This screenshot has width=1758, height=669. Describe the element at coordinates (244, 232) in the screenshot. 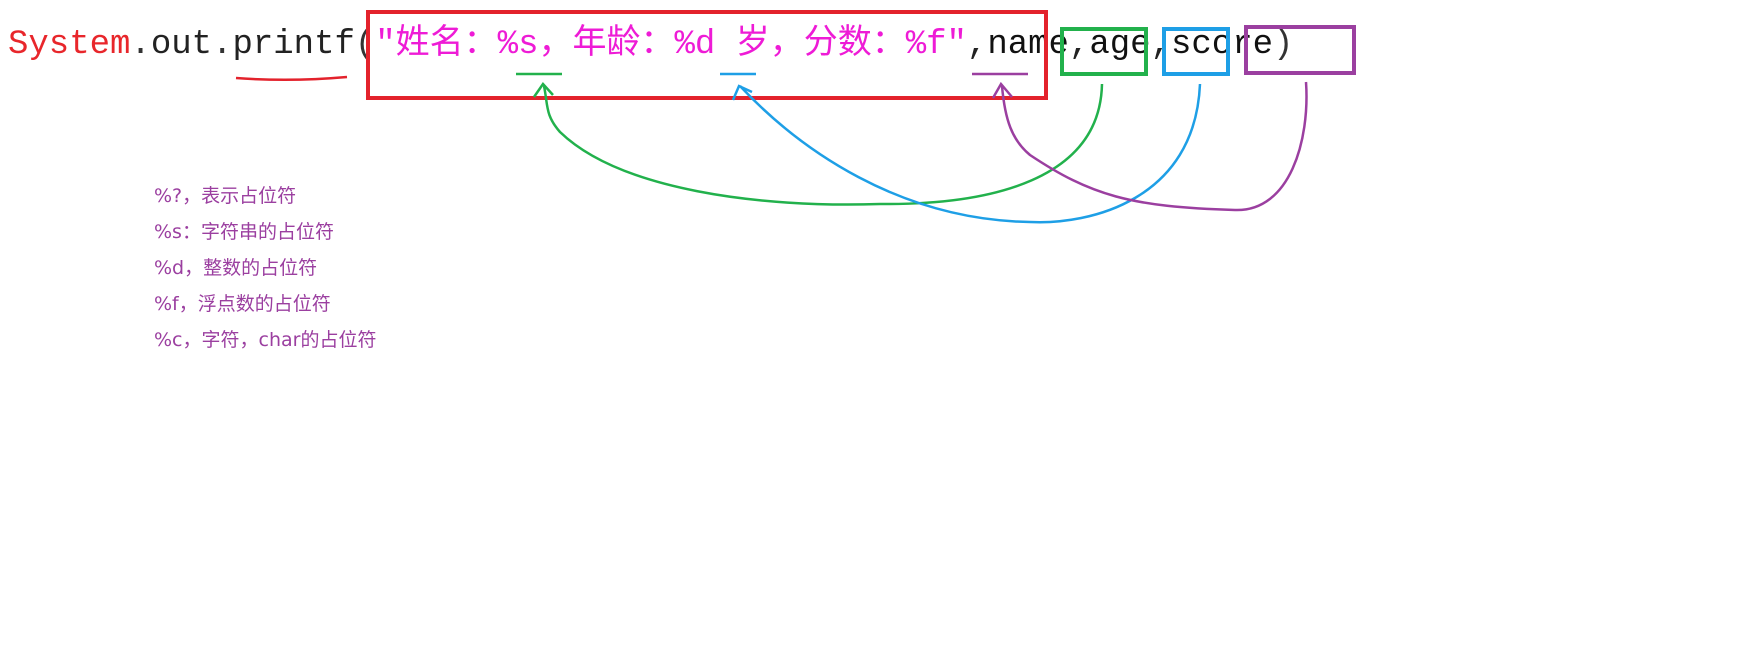

I see `note-line: %s：字符串的占位符` at that location.